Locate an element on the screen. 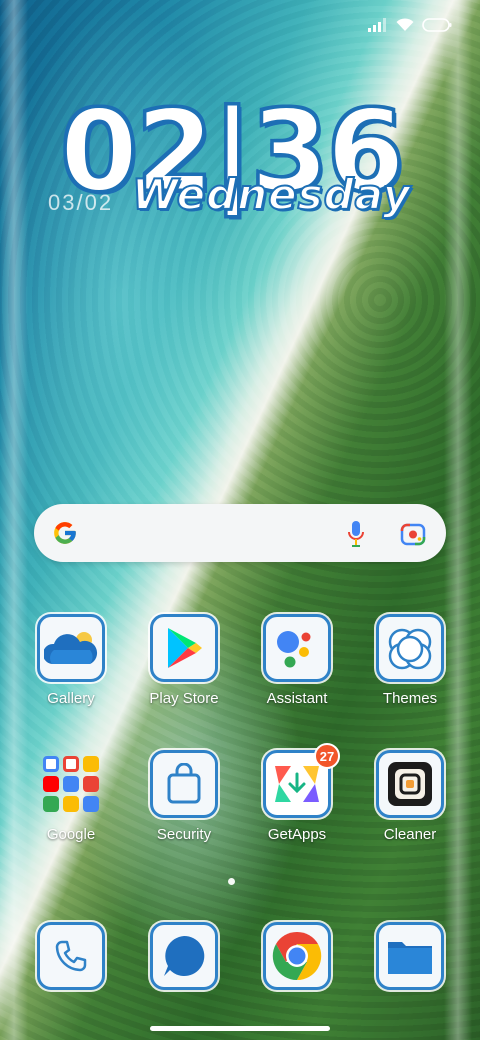 The image size is (480, 1040). app-assistant: Assistant is located at coordinates (297, 679).